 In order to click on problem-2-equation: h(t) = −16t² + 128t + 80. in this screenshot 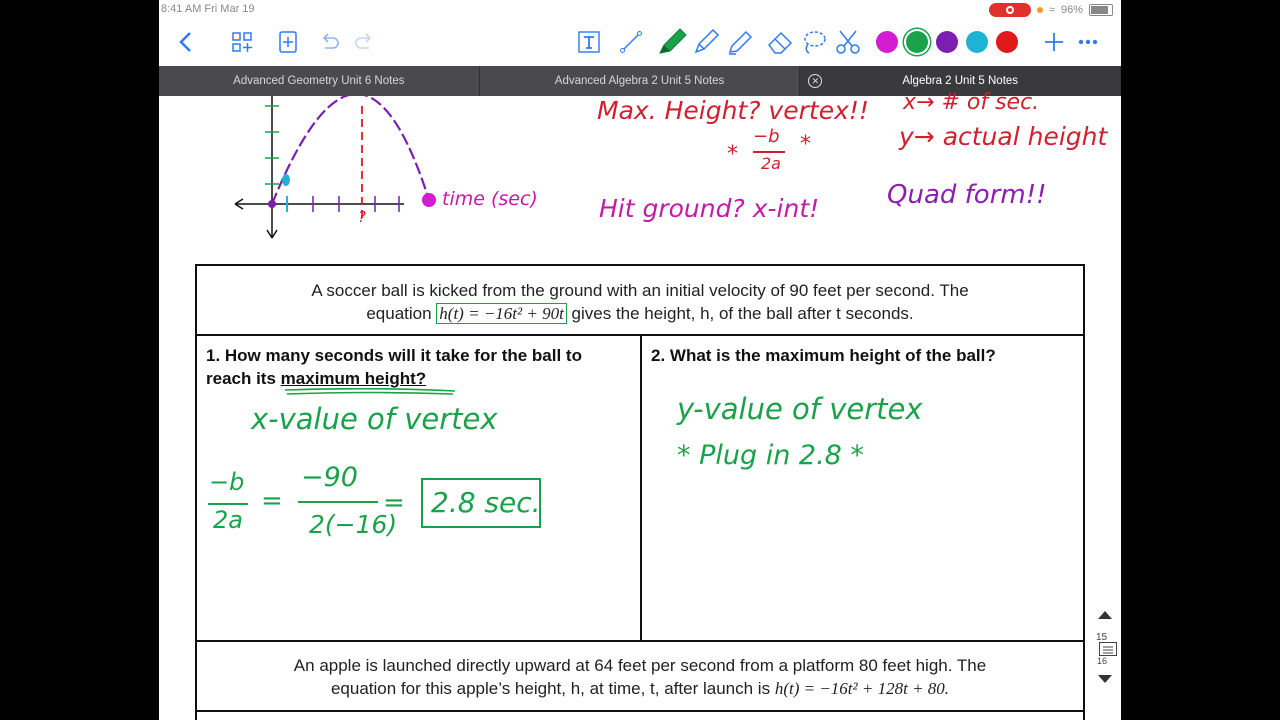, I will do `click(862, 688)`.